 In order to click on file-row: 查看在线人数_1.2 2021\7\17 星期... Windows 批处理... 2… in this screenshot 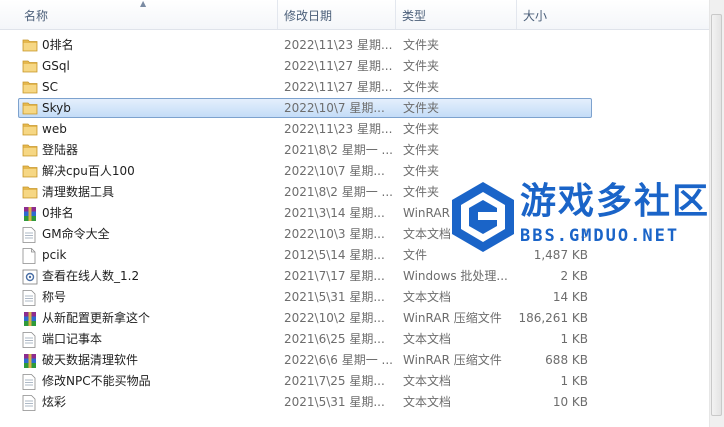, I will do `click(362, 276)`.